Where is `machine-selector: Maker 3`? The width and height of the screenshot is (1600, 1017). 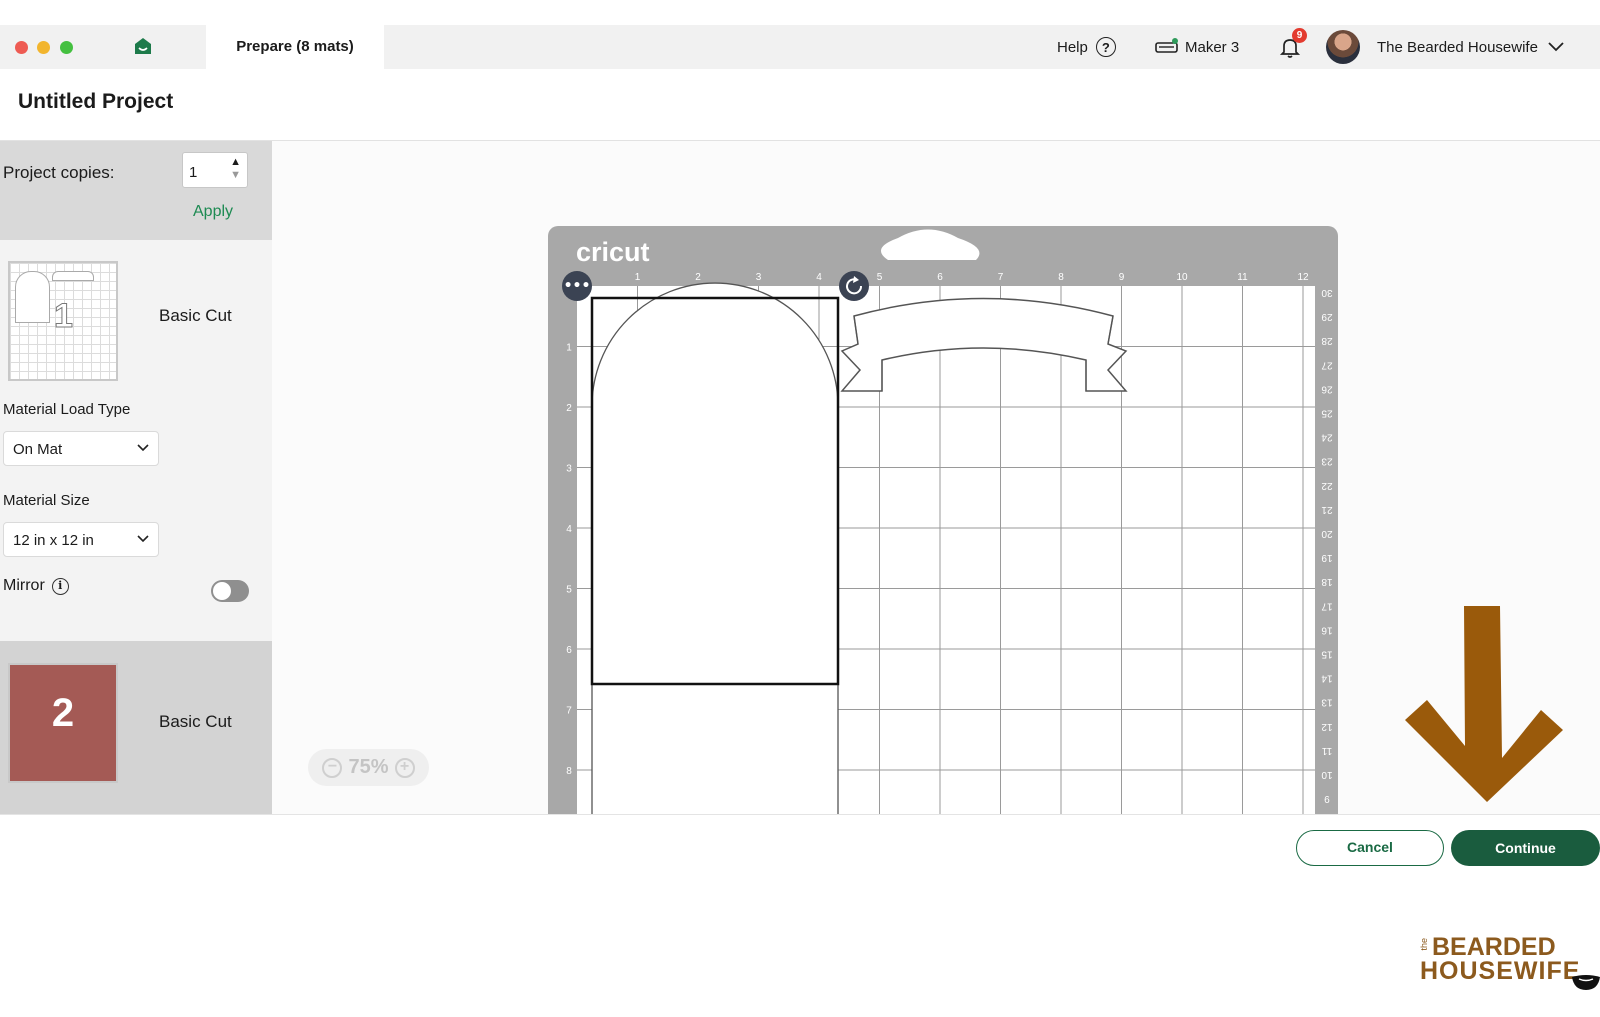 machine-selector: Maker 3 is located at coordinates (1197, 47).